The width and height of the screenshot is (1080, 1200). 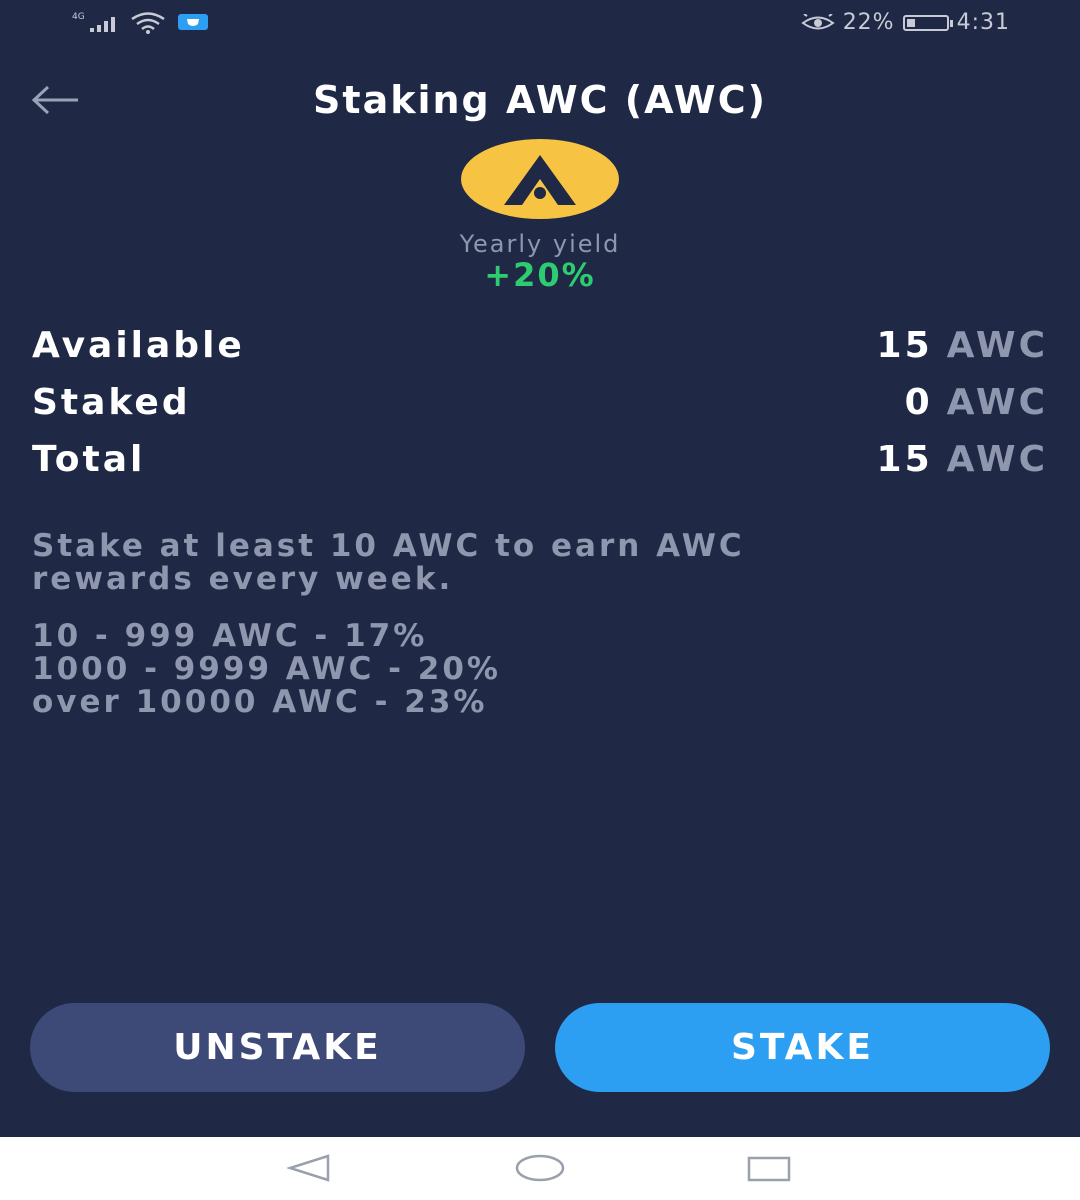 I want to click on network-type: 4G, so click(x=78, y=17).